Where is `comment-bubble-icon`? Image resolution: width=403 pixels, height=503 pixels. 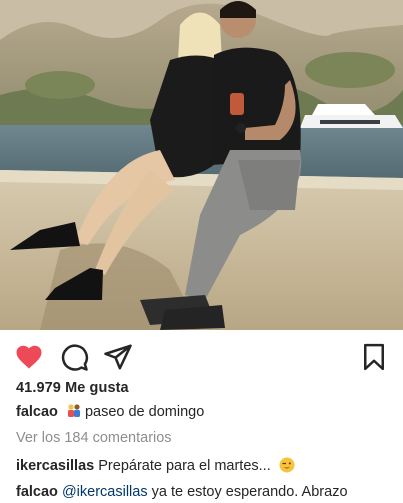
comment-bubble-icon is located at coordinates (74, 357).